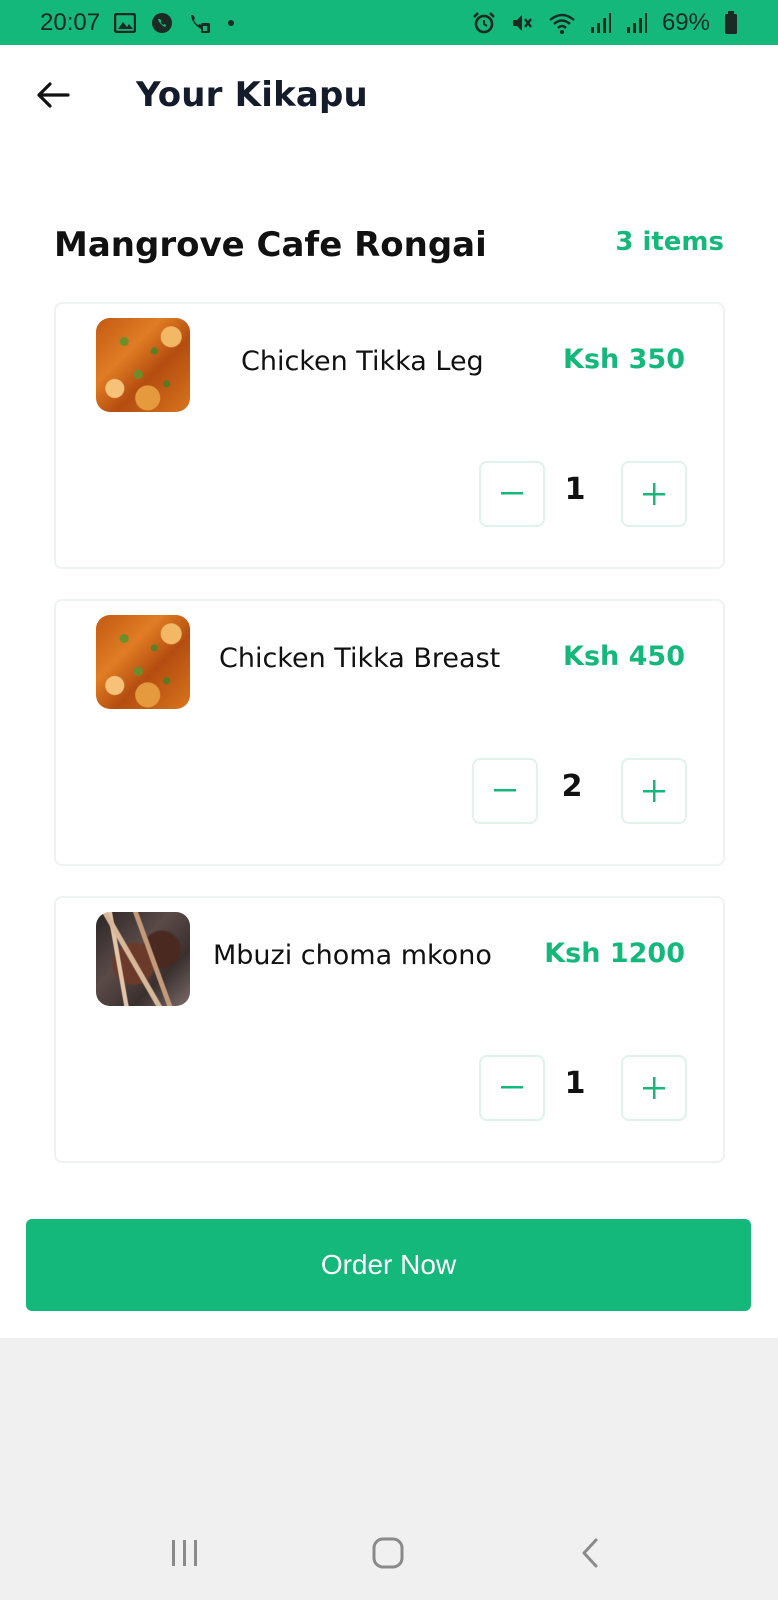 This screenshot has height=1600, width=778. Describe the element at coordinates (562, 23) in the screenshot. I see `wifi-icon` at that location.